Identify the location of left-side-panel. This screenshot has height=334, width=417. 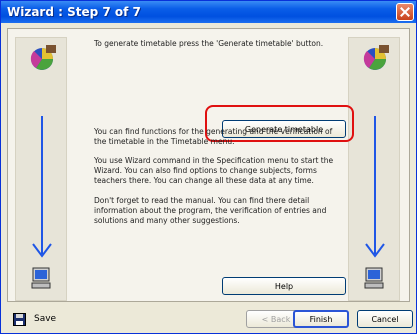
(41, 169).